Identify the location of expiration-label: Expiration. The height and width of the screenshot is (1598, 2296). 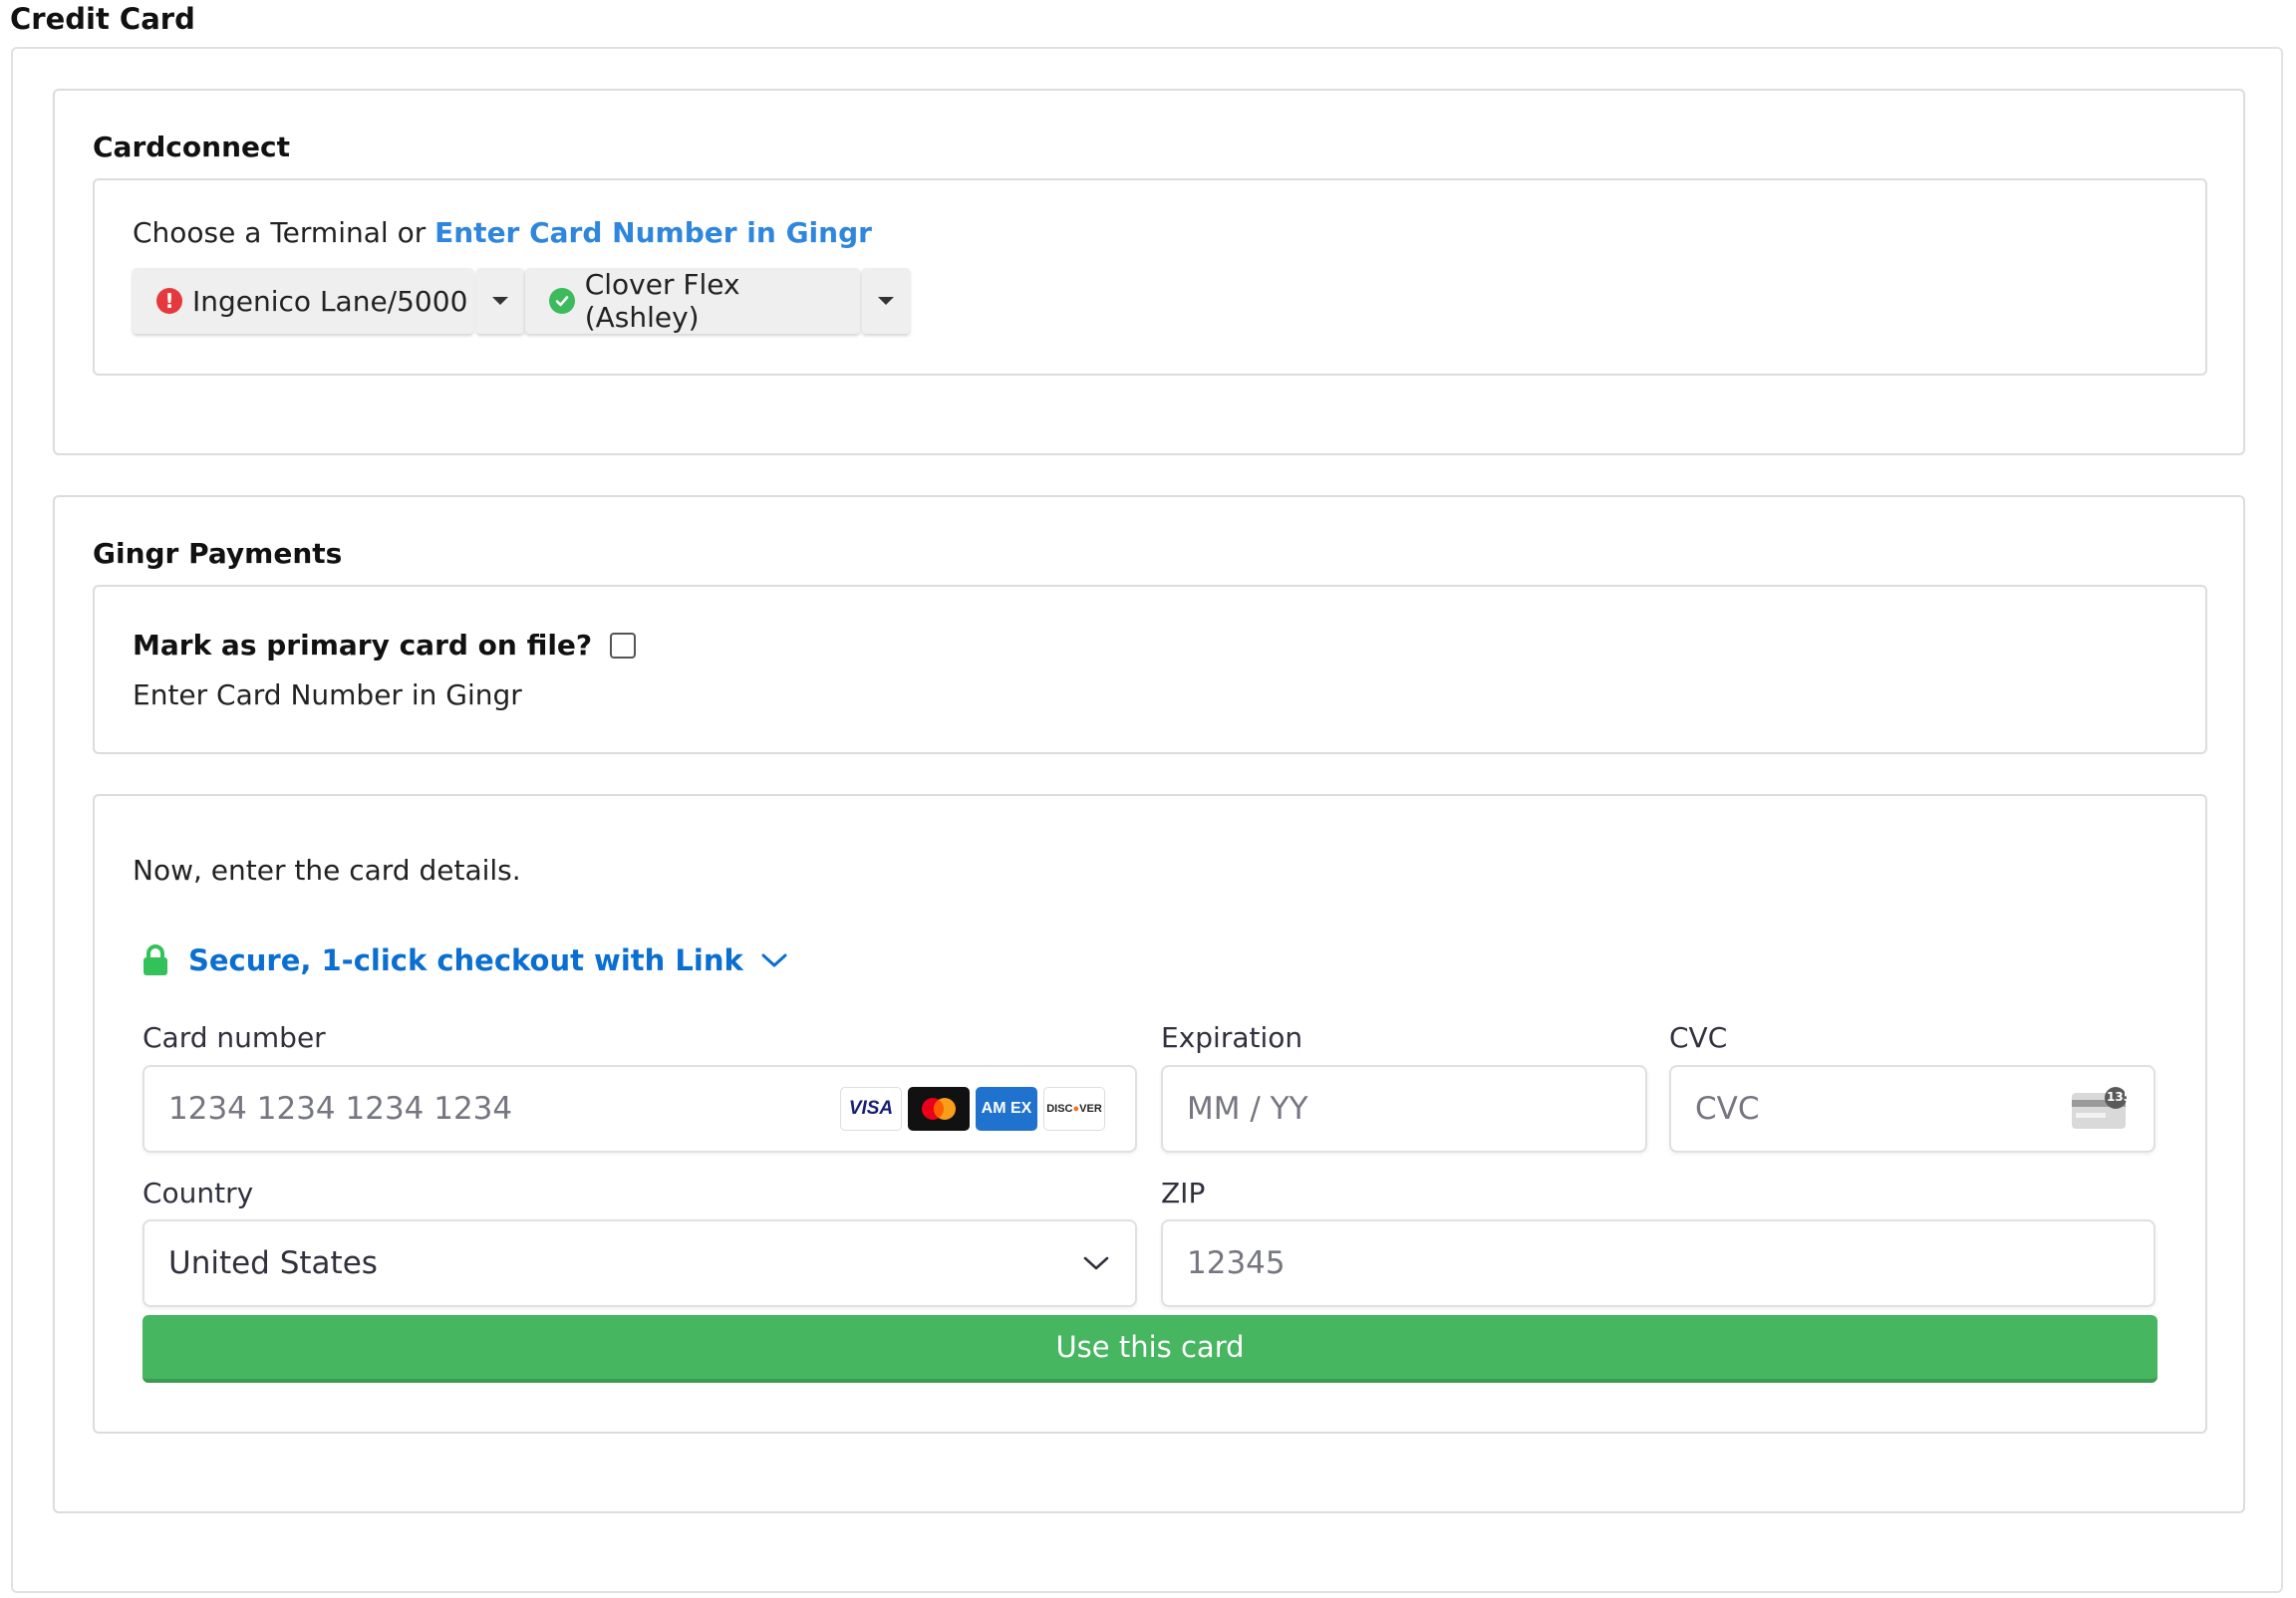
(1232, 1037).